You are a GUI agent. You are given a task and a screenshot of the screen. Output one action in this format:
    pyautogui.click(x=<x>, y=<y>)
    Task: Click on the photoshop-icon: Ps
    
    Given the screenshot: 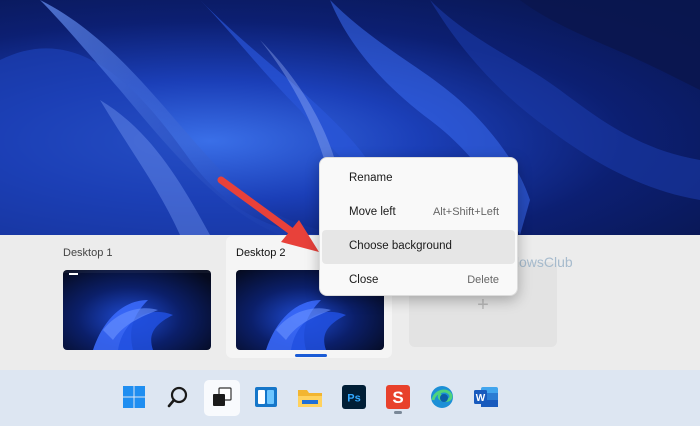 What is the action you would take?
    pyautogui.click(x=354, y=397)
    